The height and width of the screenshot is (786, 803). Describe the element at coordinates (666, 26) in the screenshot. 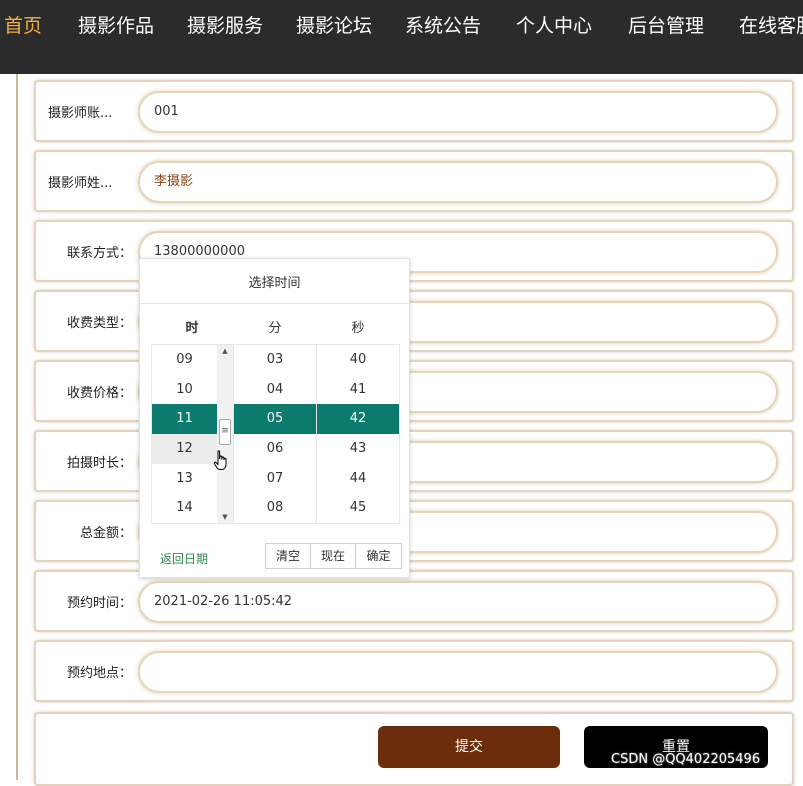

I see `nav-admin: 后台管理` at that location.